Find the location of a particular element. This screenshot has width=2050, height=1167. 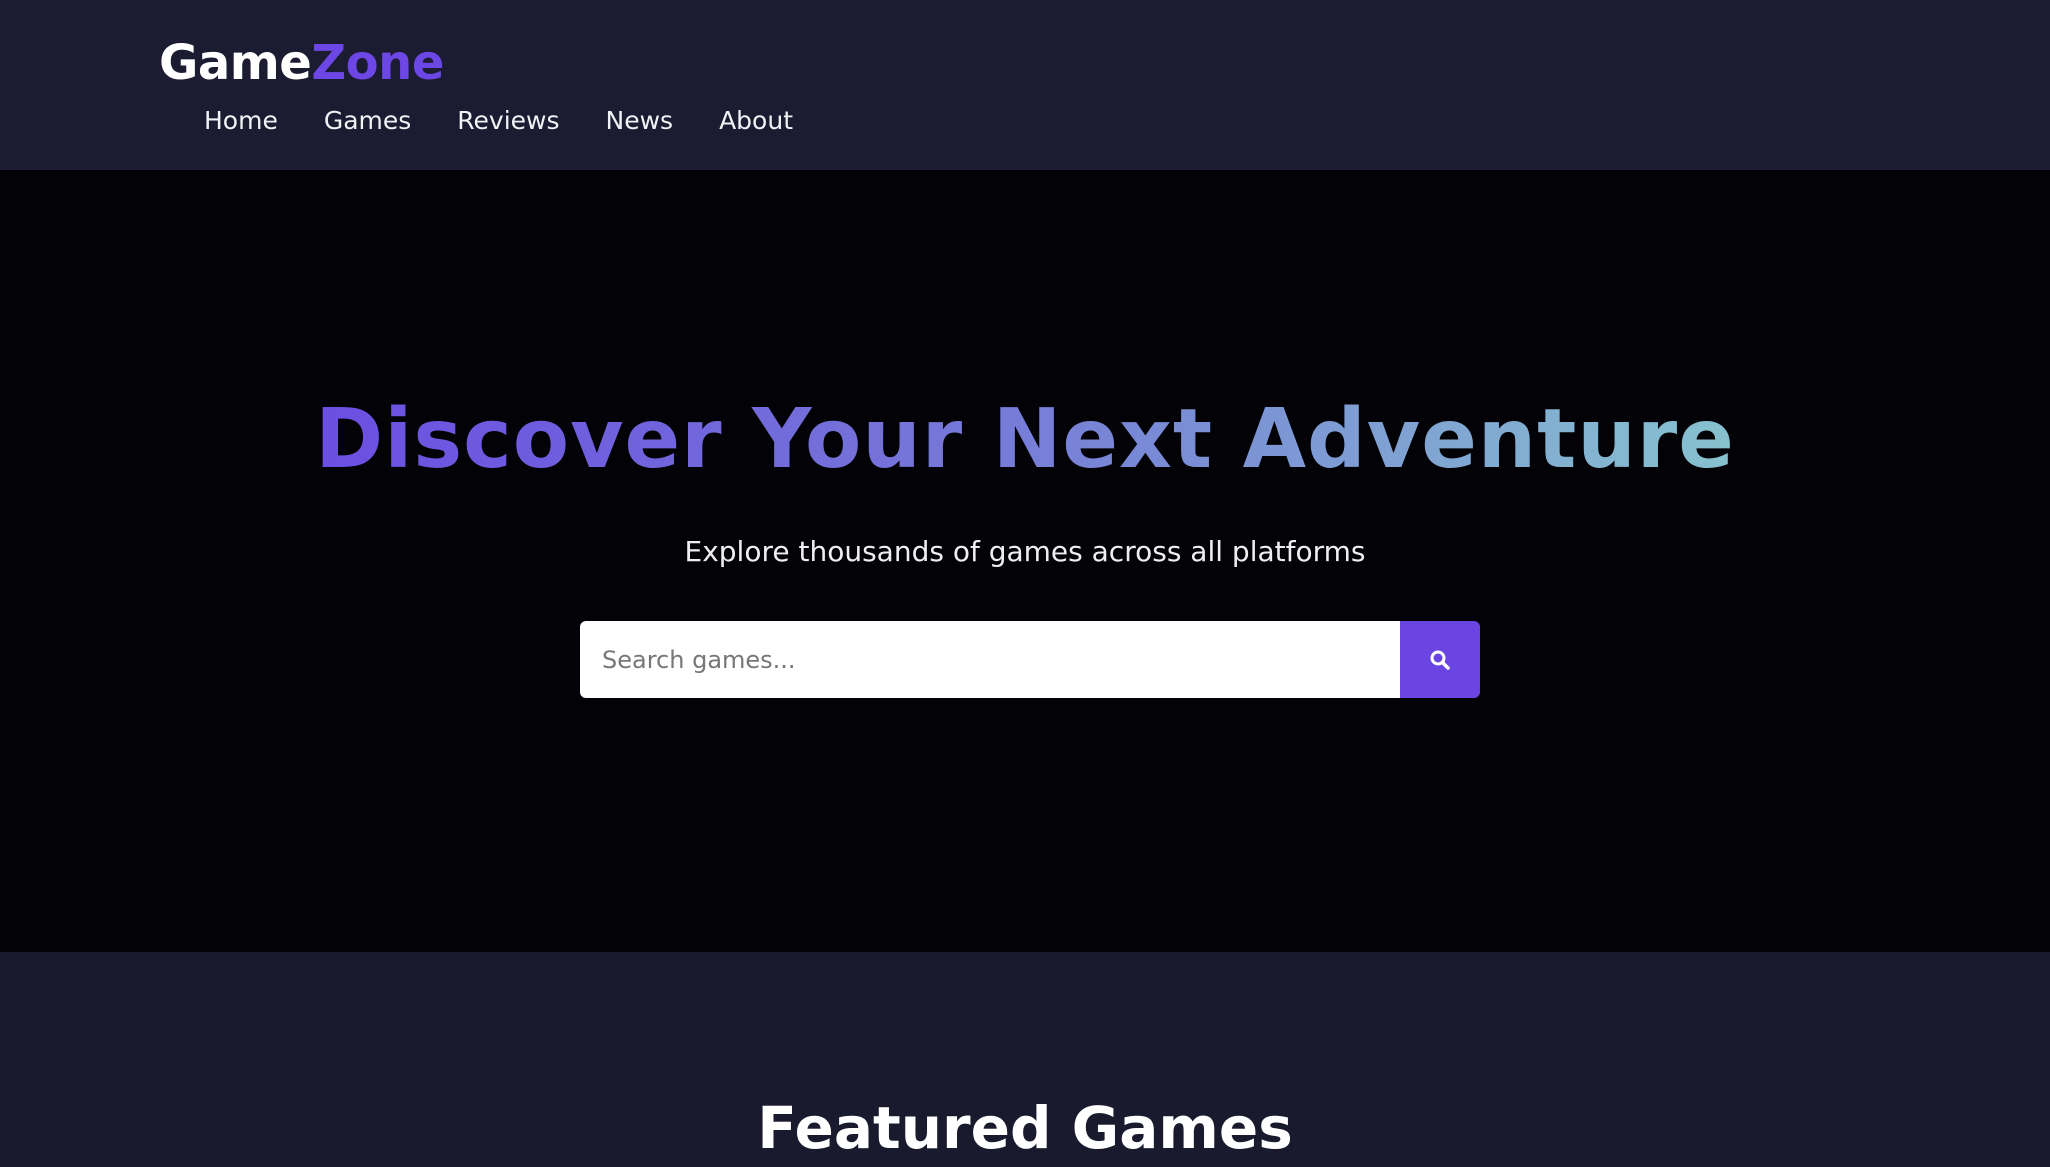

search-button is located at coordinates (1440, 659).